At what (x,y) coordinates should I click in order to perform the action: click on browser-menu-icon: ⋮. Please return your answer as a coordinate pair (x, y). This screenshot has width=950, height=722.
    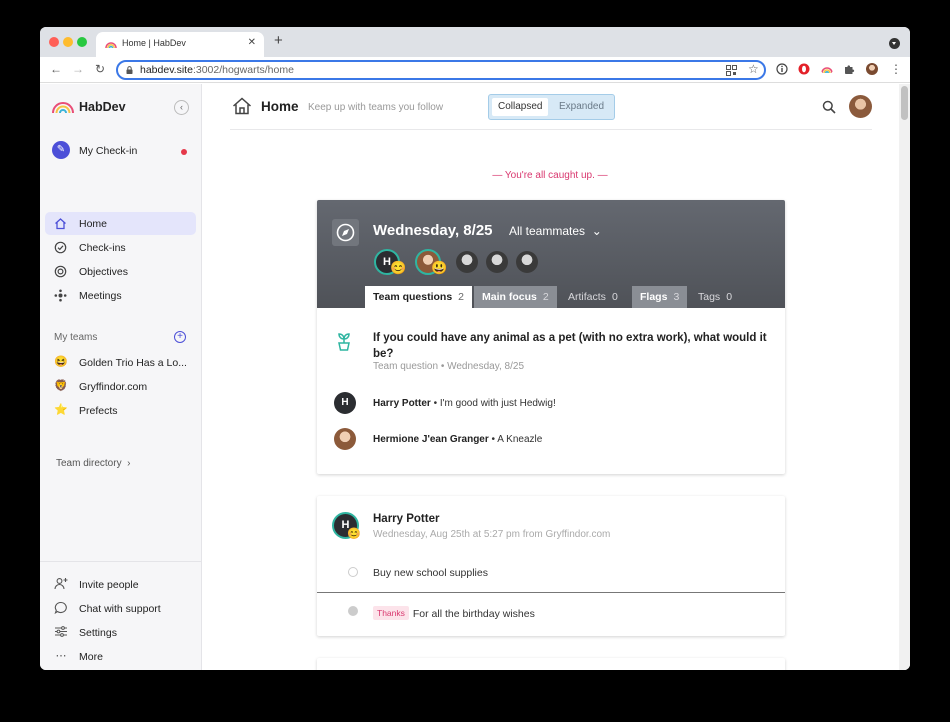
    Looking at the image, I should click on (896, 69).